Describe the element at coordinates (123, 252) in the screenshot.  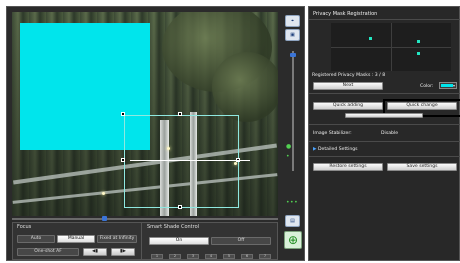
I see `focus-far-button: ▮▶` at that location.